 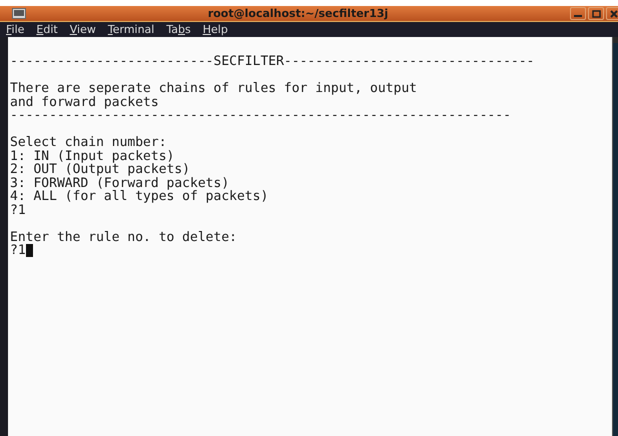 I want to click on terminal-line: 3: FORWARD (Forward packets), so click(x=120, y=183).